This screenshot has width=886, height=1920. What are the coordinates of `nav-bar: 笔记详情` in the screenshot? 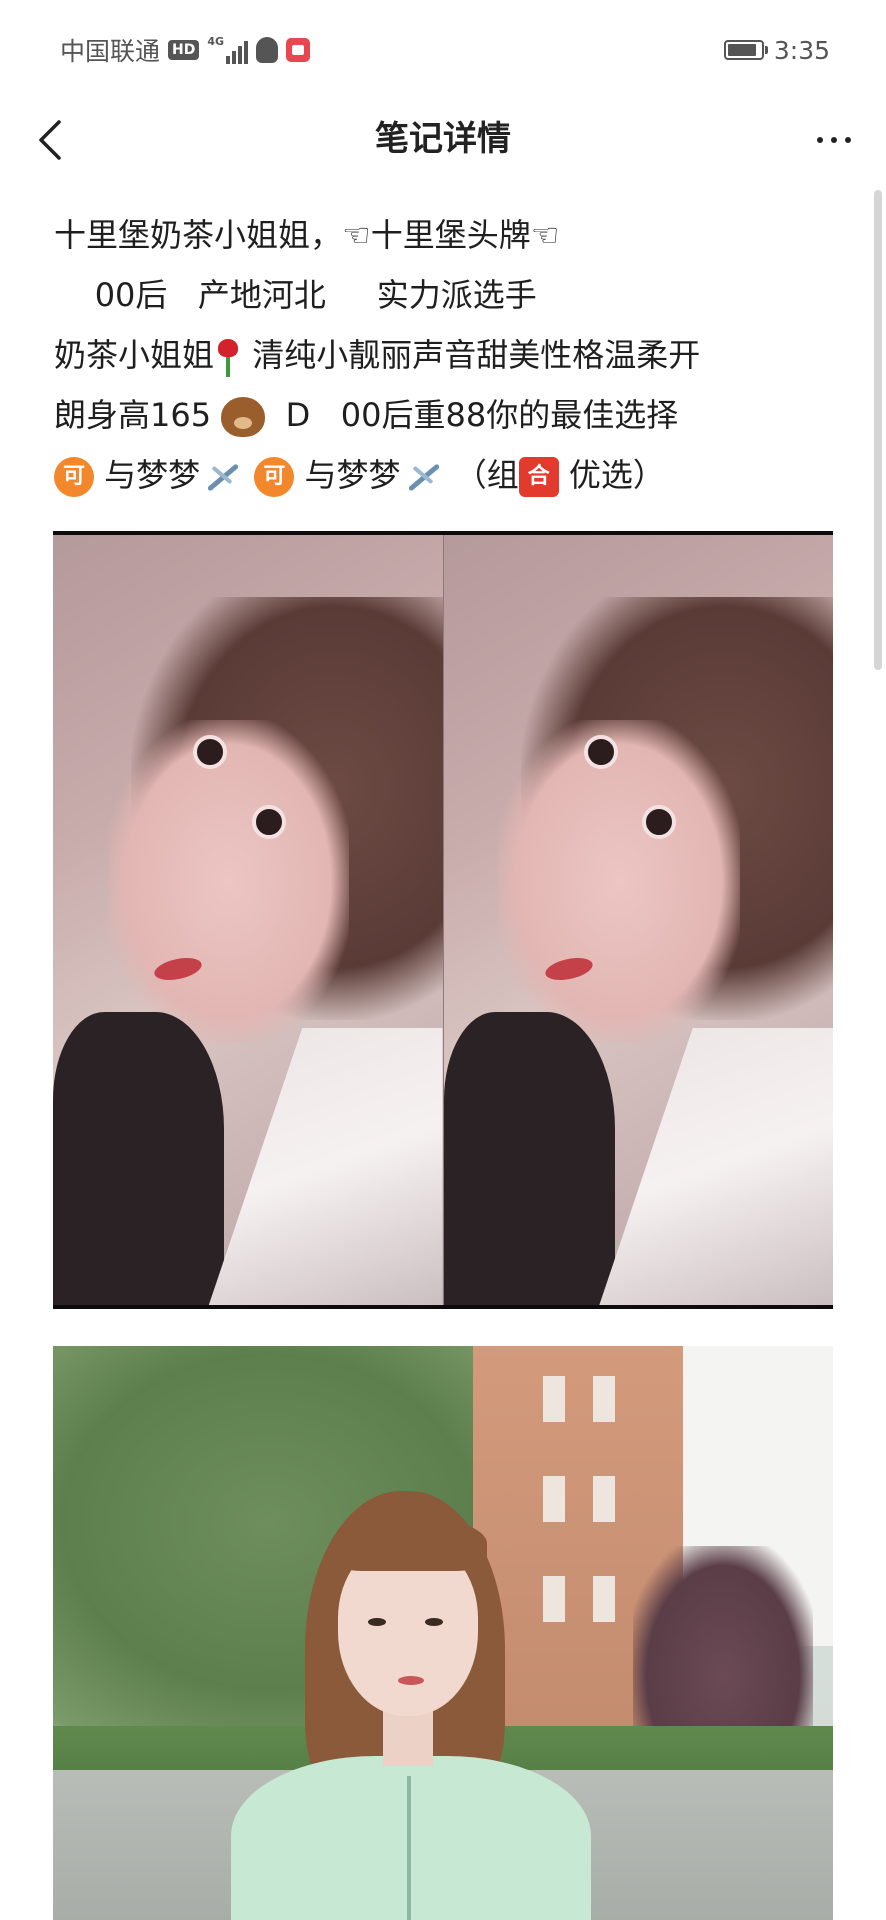 It's located at (443, 140).